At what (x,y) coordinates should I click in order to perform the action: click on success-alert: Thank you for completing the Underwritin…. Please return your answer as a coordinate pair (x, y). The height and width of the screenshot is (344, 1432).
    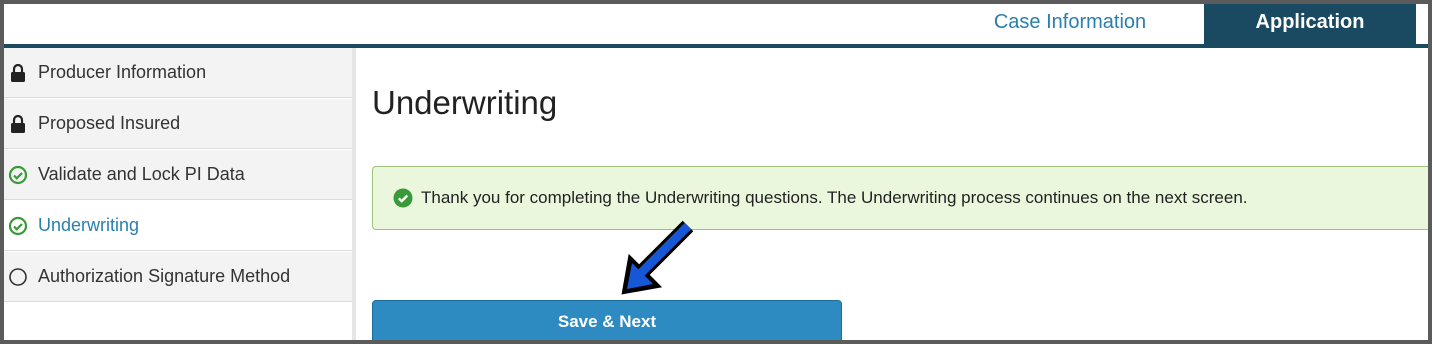
    Looking at the image, I should click on (900, 198).